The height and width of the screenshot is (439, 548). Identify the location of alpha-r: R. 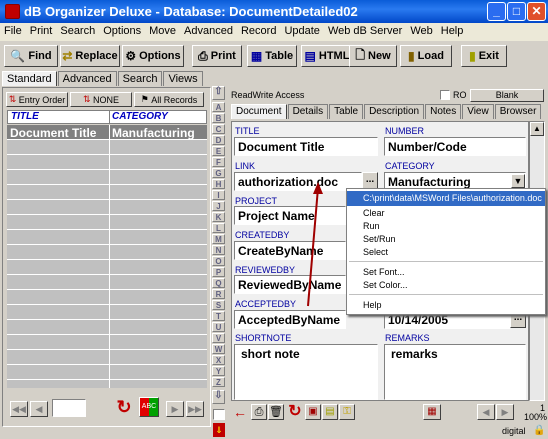
(218, 294).